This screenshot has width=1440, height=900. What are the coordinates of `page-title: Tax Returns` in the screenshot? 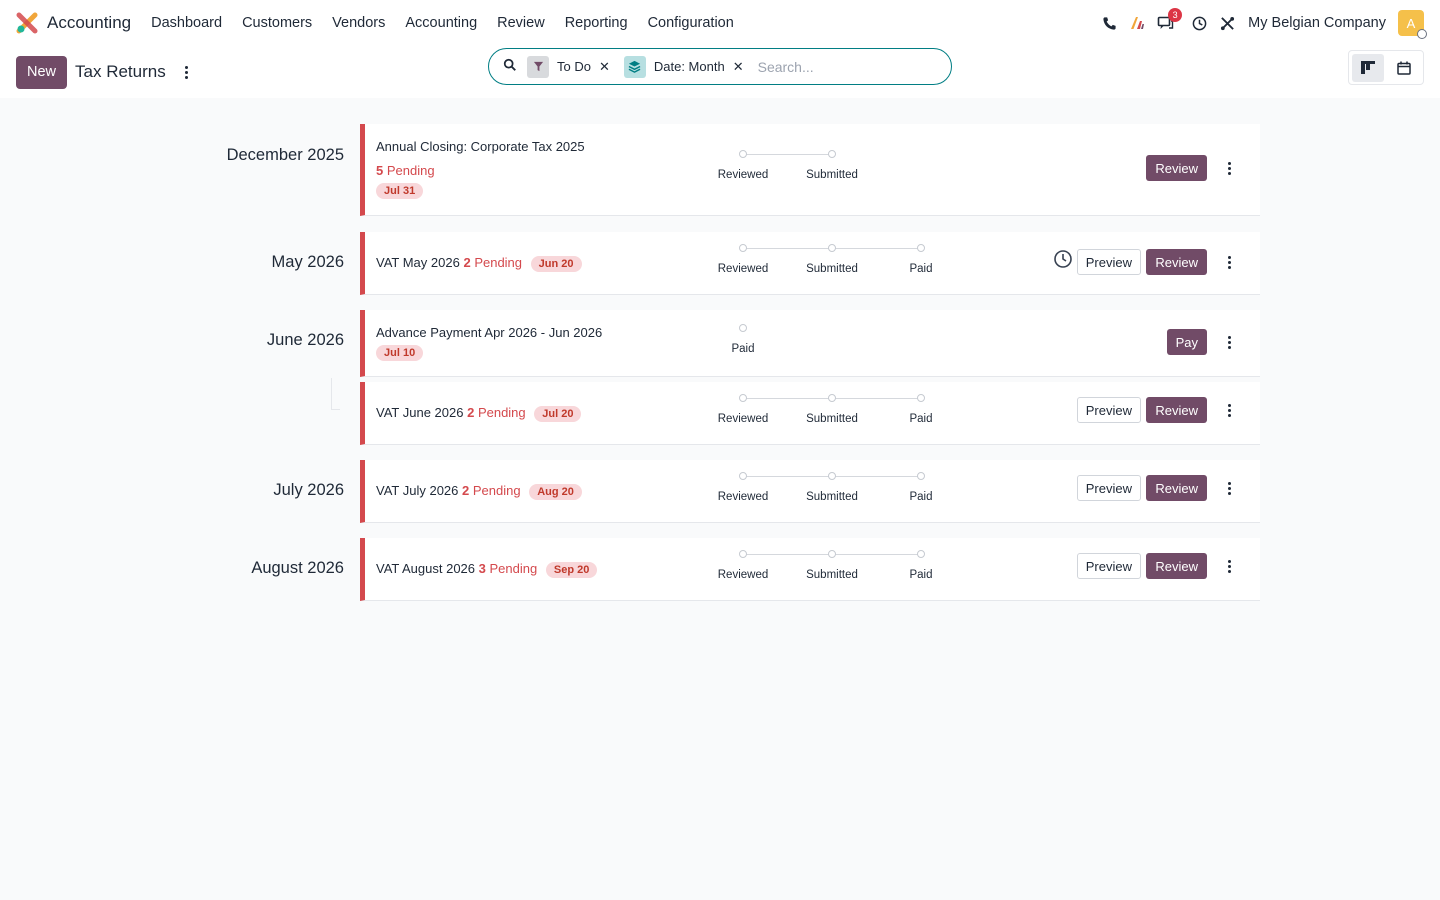 It's located at (120, 71).